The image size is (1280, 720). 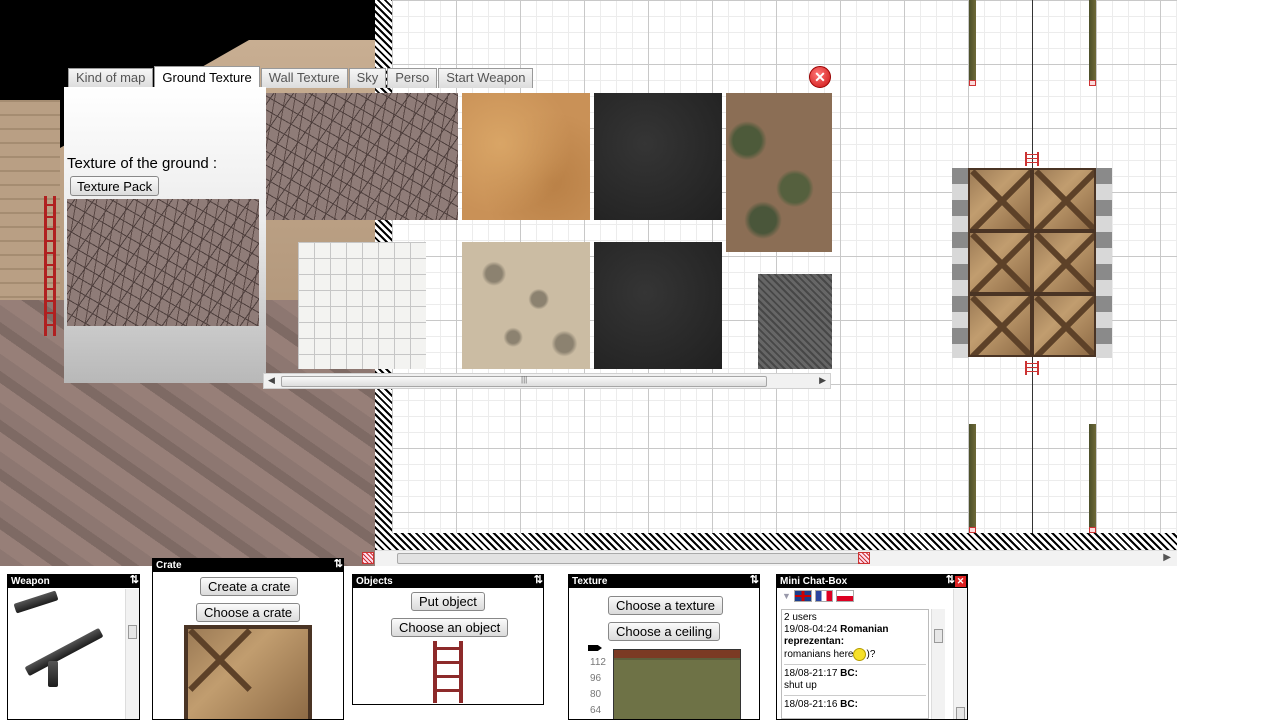 What do you see at coordinates (248, 565) in the screenshot?
I see `crate-panel-title: Crate ⇅` at bounding box center [248, 565].